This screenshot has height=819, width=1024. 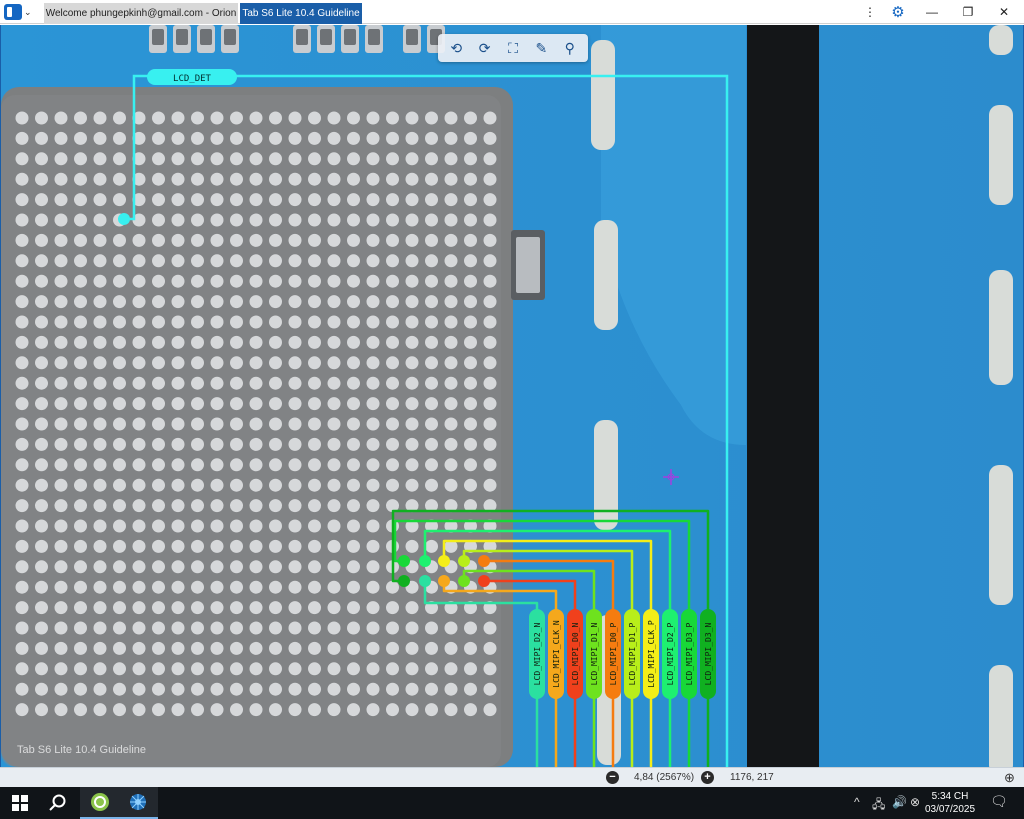 What do you see at coordinates (206, 37) in the screenshot?
I see `connector-pad-inner` at bounding box center [206, 37].